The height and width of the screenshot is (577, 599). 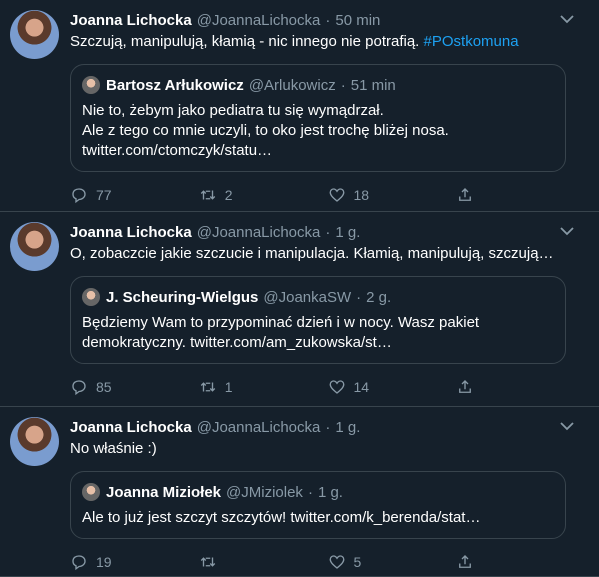 I want to click on like-button: 18, so click(x=392, y=195).